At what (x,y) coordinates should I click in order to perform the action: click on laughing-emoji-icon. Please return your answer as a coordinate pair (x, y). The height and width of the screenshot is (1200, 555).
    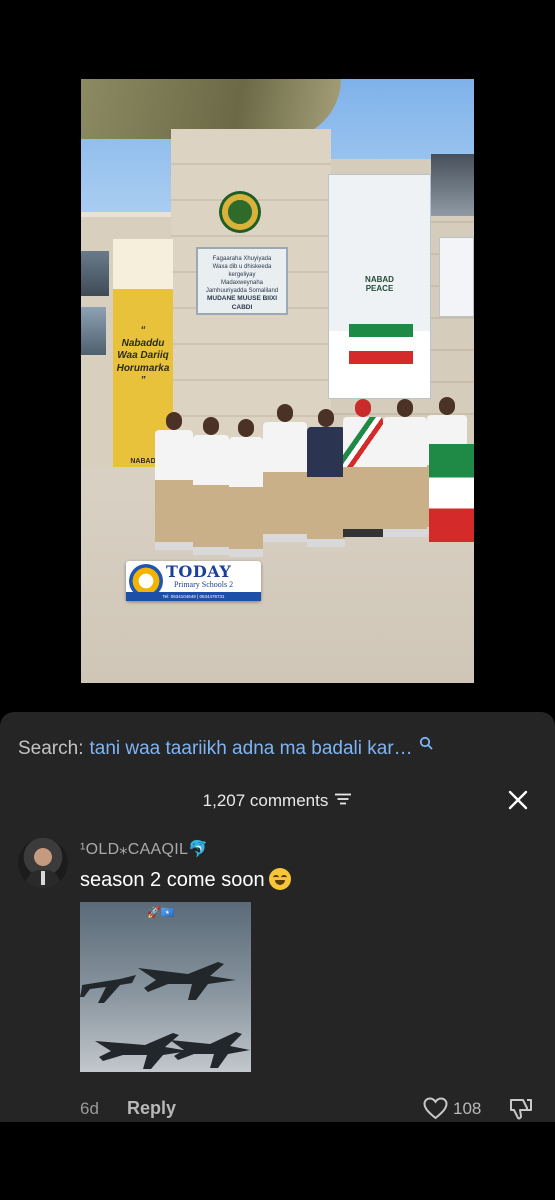
    Looking at the image, I should click on (279, 879).